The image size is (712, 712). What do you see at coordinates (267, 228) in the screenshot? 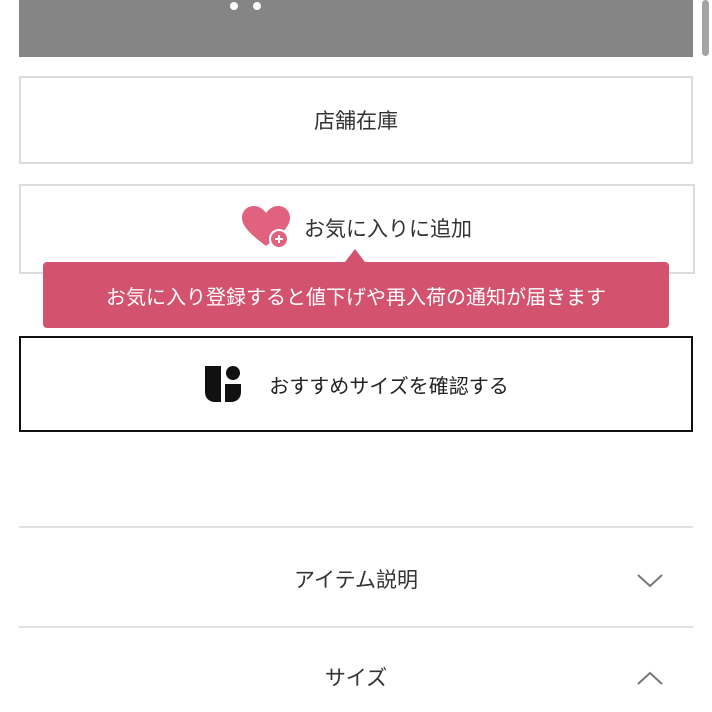
I see `heart-plus-icon` at bounding box center [267, 228].